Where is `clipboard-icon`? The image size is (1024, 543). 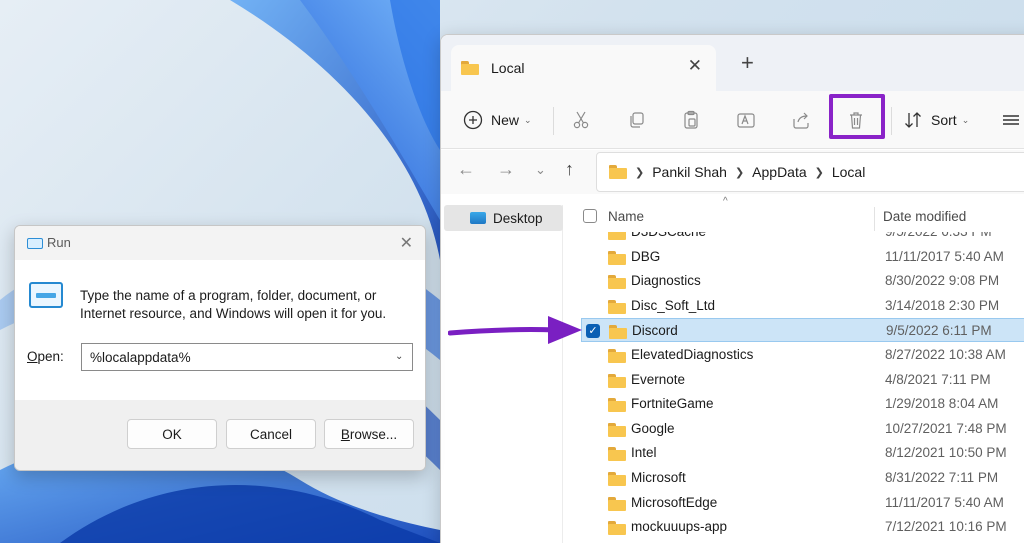
clipboard-icon is located at coordinates (691, 119).